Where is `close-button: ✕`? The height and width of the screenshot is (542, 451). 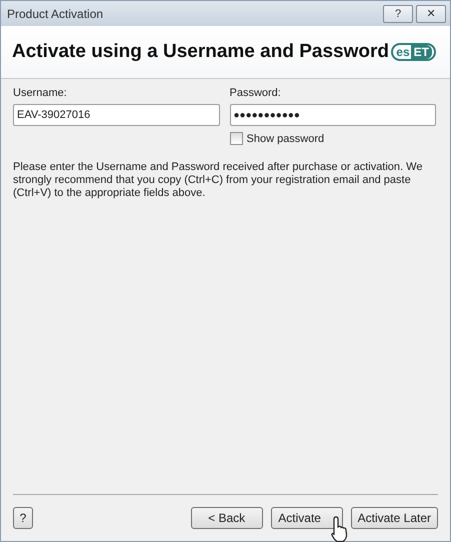 close-button: ✕ is located at coordinates (431, 13).